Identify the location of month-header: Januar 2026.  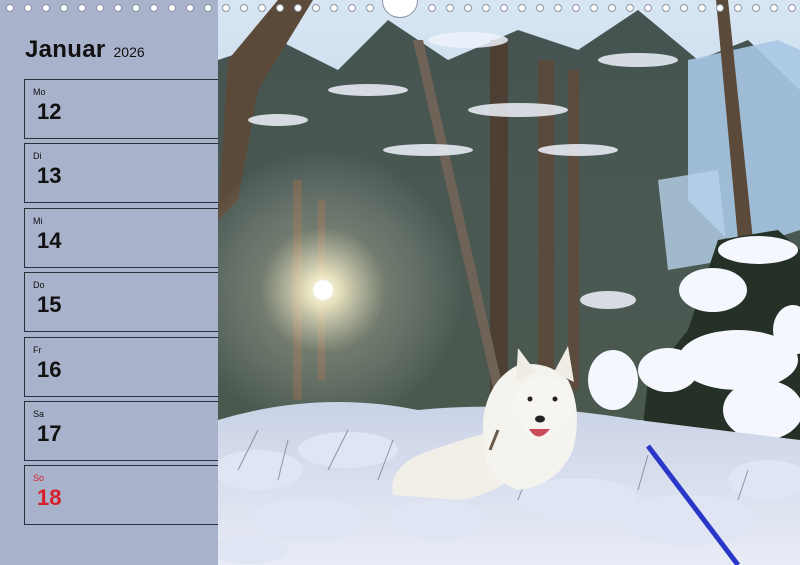
(85, 50).